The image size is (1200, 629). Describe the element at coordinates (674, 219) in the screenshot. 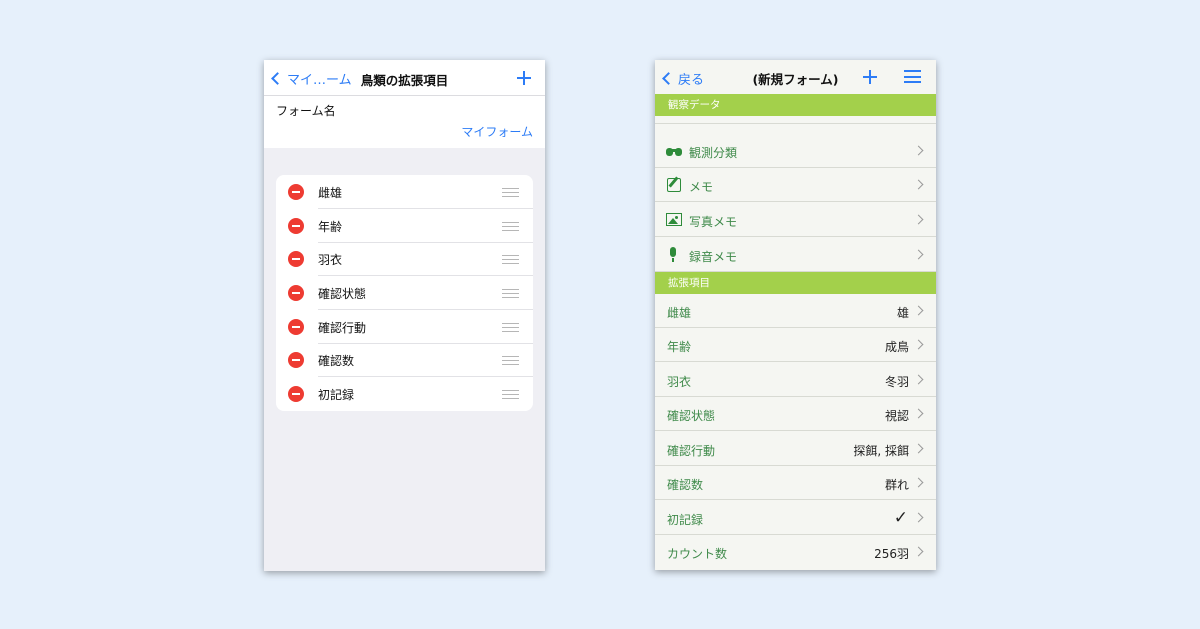

I see `photo-icon` at that location.